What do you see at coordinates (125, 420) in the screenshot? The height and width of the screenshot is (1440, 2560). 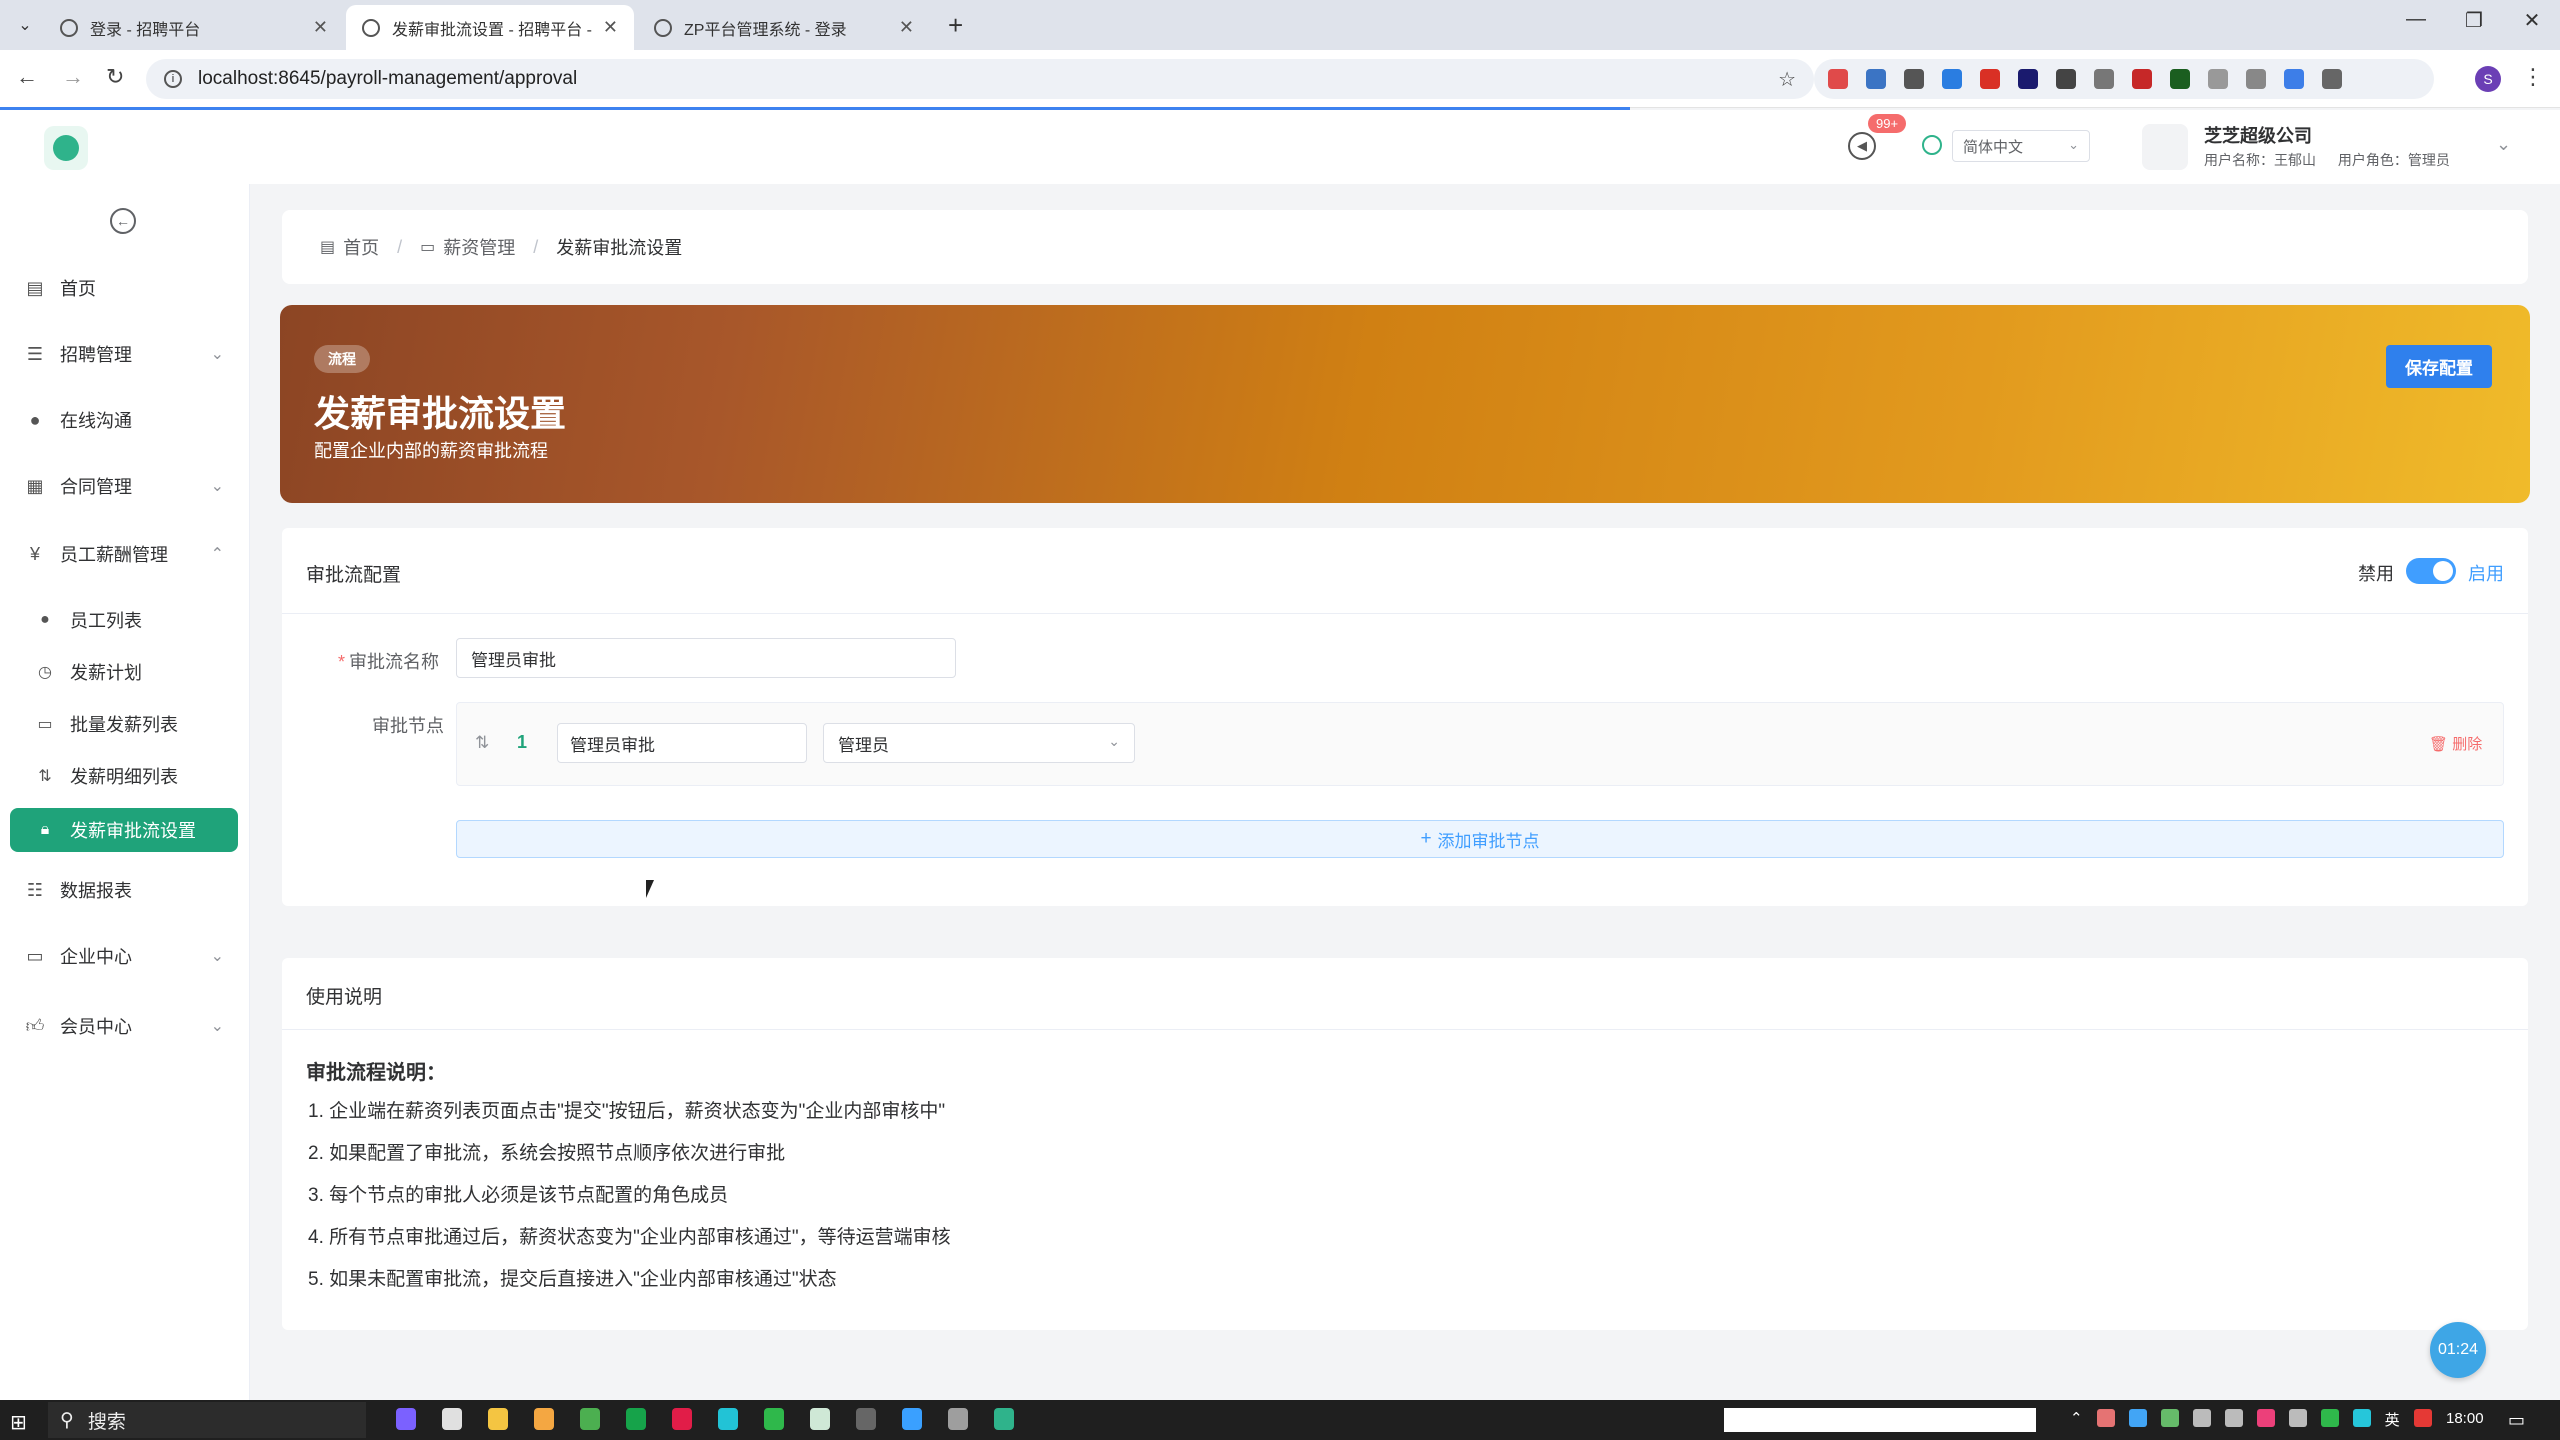 I see `sidebar-item-chat: ● 在线沟通` at bounding box center [125, 420].